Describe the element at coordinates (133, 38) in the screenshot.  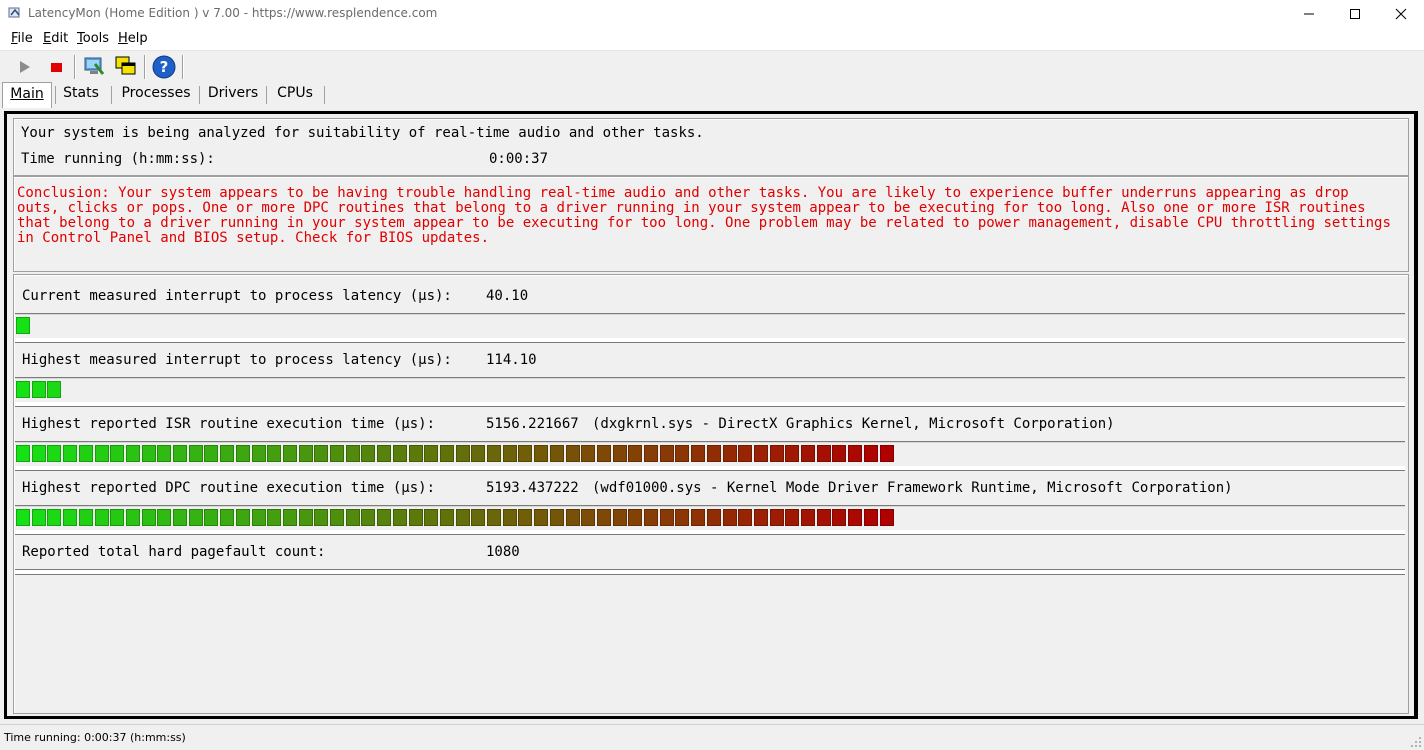
I see `menu-help: Help` at that location.